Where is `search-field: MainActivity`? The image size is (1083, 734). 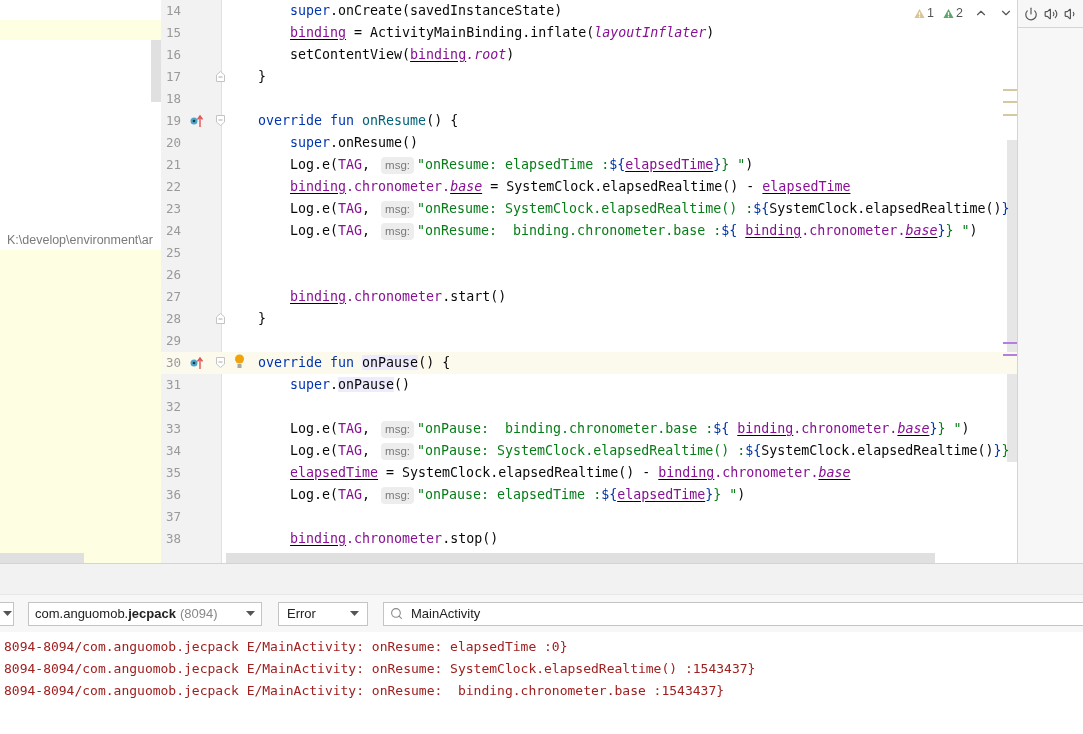 search-field: MainActivity is located at coordinates (733, 613).